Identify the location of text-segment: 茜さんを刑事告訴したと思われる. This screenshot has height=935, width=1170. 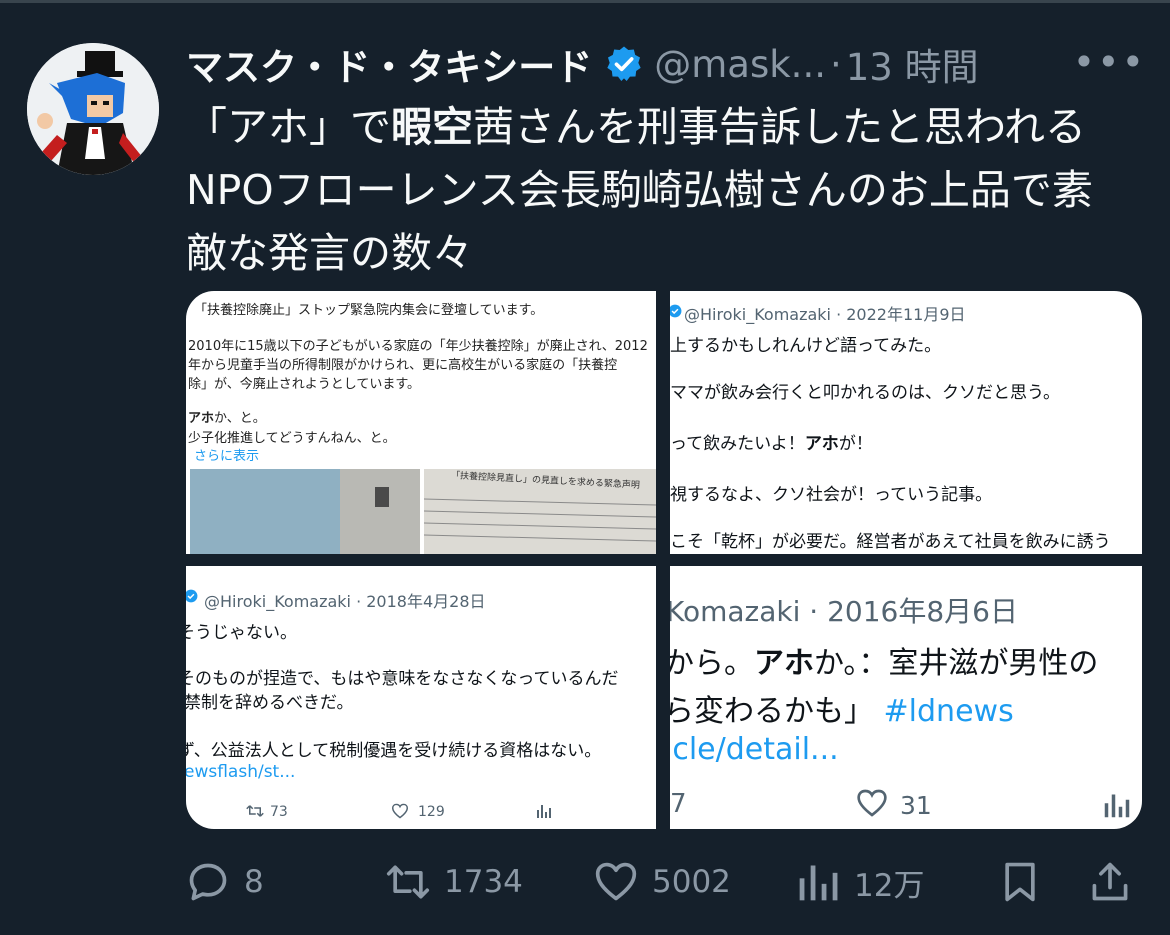
(779, 127).